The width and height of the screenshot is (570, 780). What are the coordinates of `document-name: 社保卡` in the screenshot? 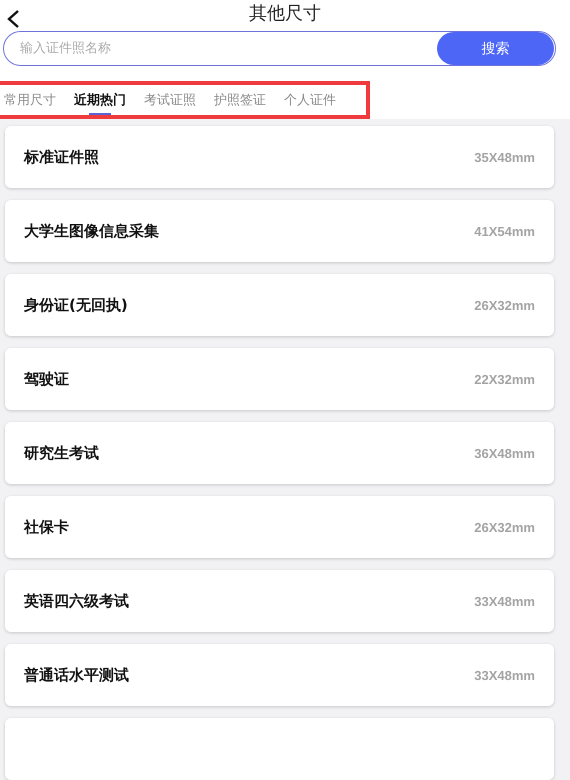 It's located at (46, 527).